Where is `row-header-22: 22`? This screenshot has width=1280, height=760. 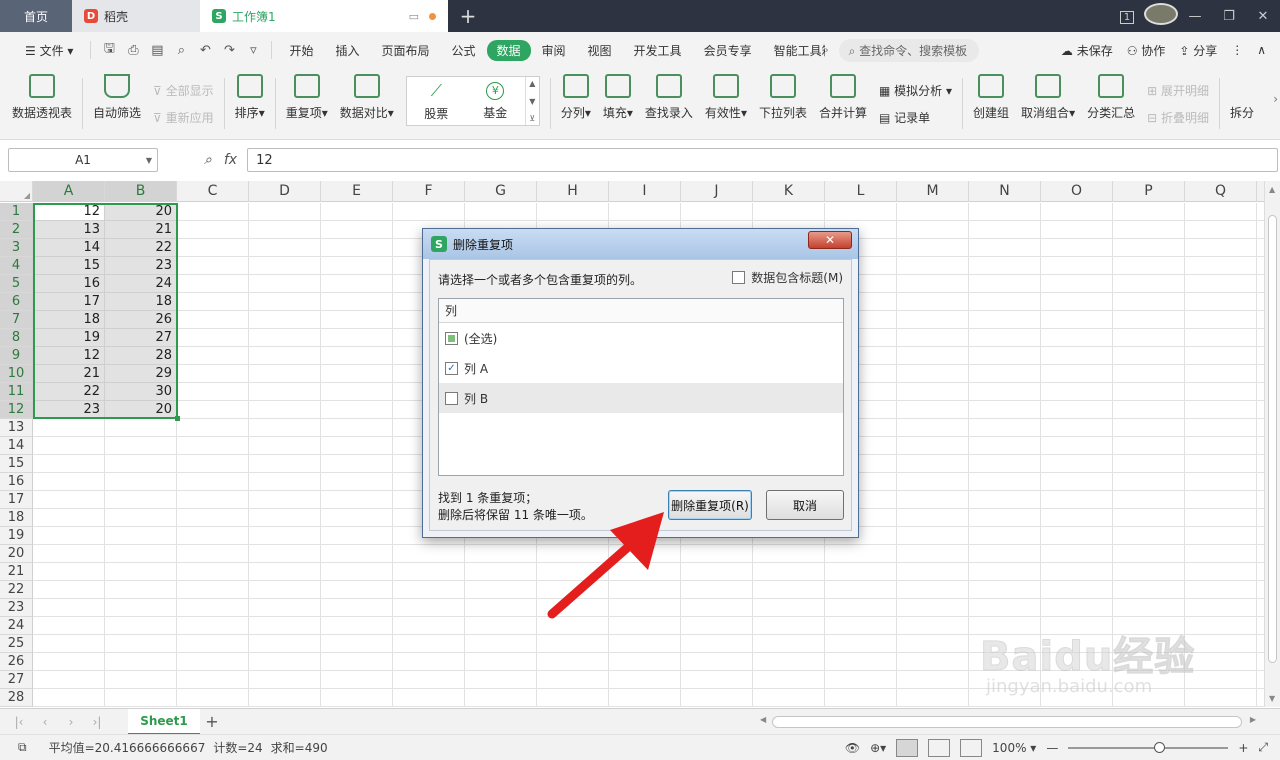
row-header-22: 22 is located at coordinates (16, 590).